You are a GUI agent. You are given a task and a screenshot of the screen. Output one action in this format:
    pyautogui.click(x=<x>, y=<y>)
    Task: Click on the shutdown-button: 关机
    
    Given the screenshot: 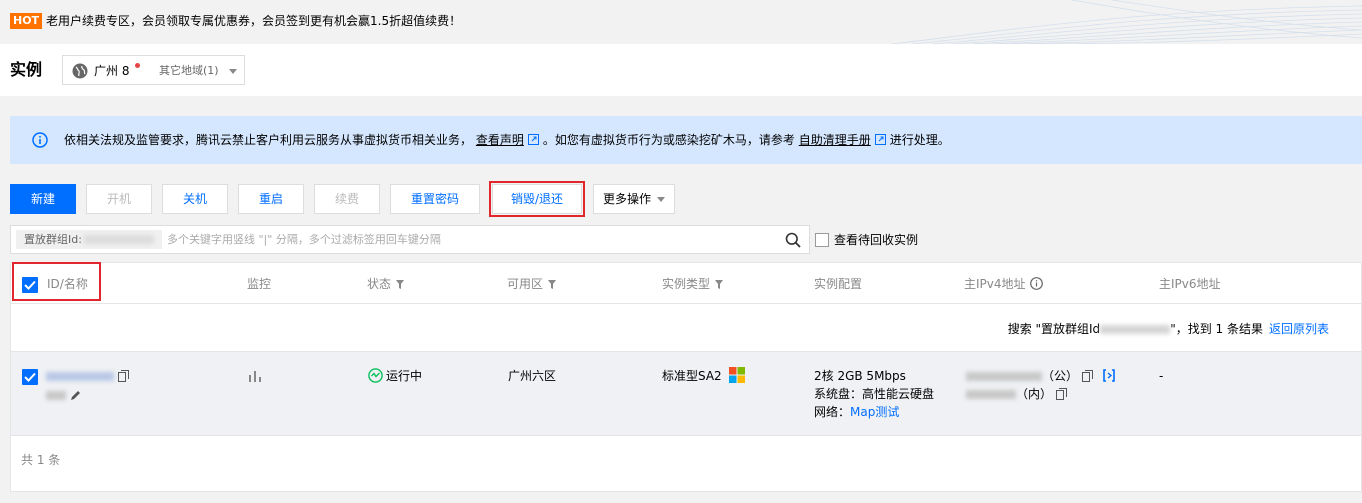 What is the action you would take?
    pyautogui.click(x=195, y=199)
    